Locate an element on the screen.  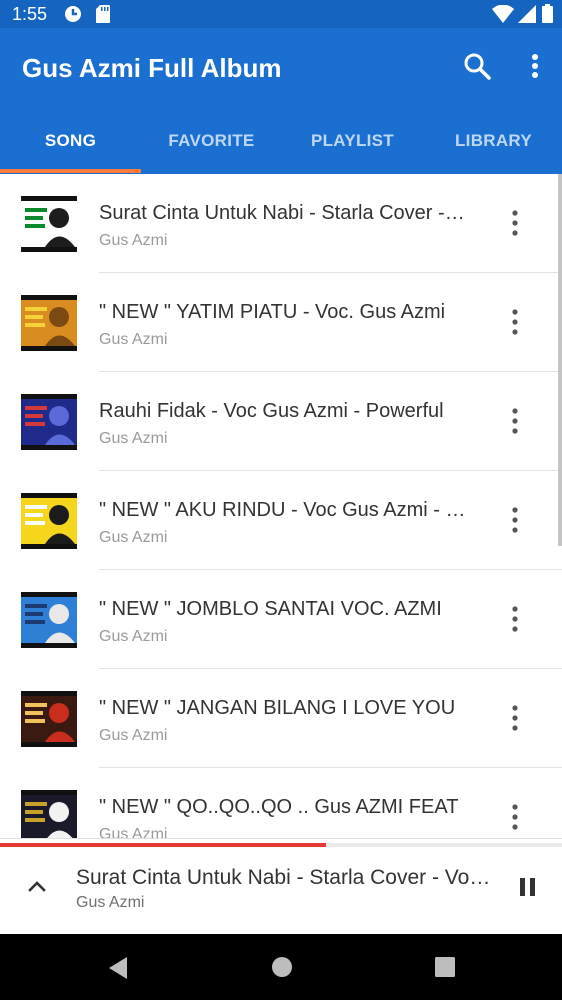
tab-song: SONG is located at coordinates (70, 147).